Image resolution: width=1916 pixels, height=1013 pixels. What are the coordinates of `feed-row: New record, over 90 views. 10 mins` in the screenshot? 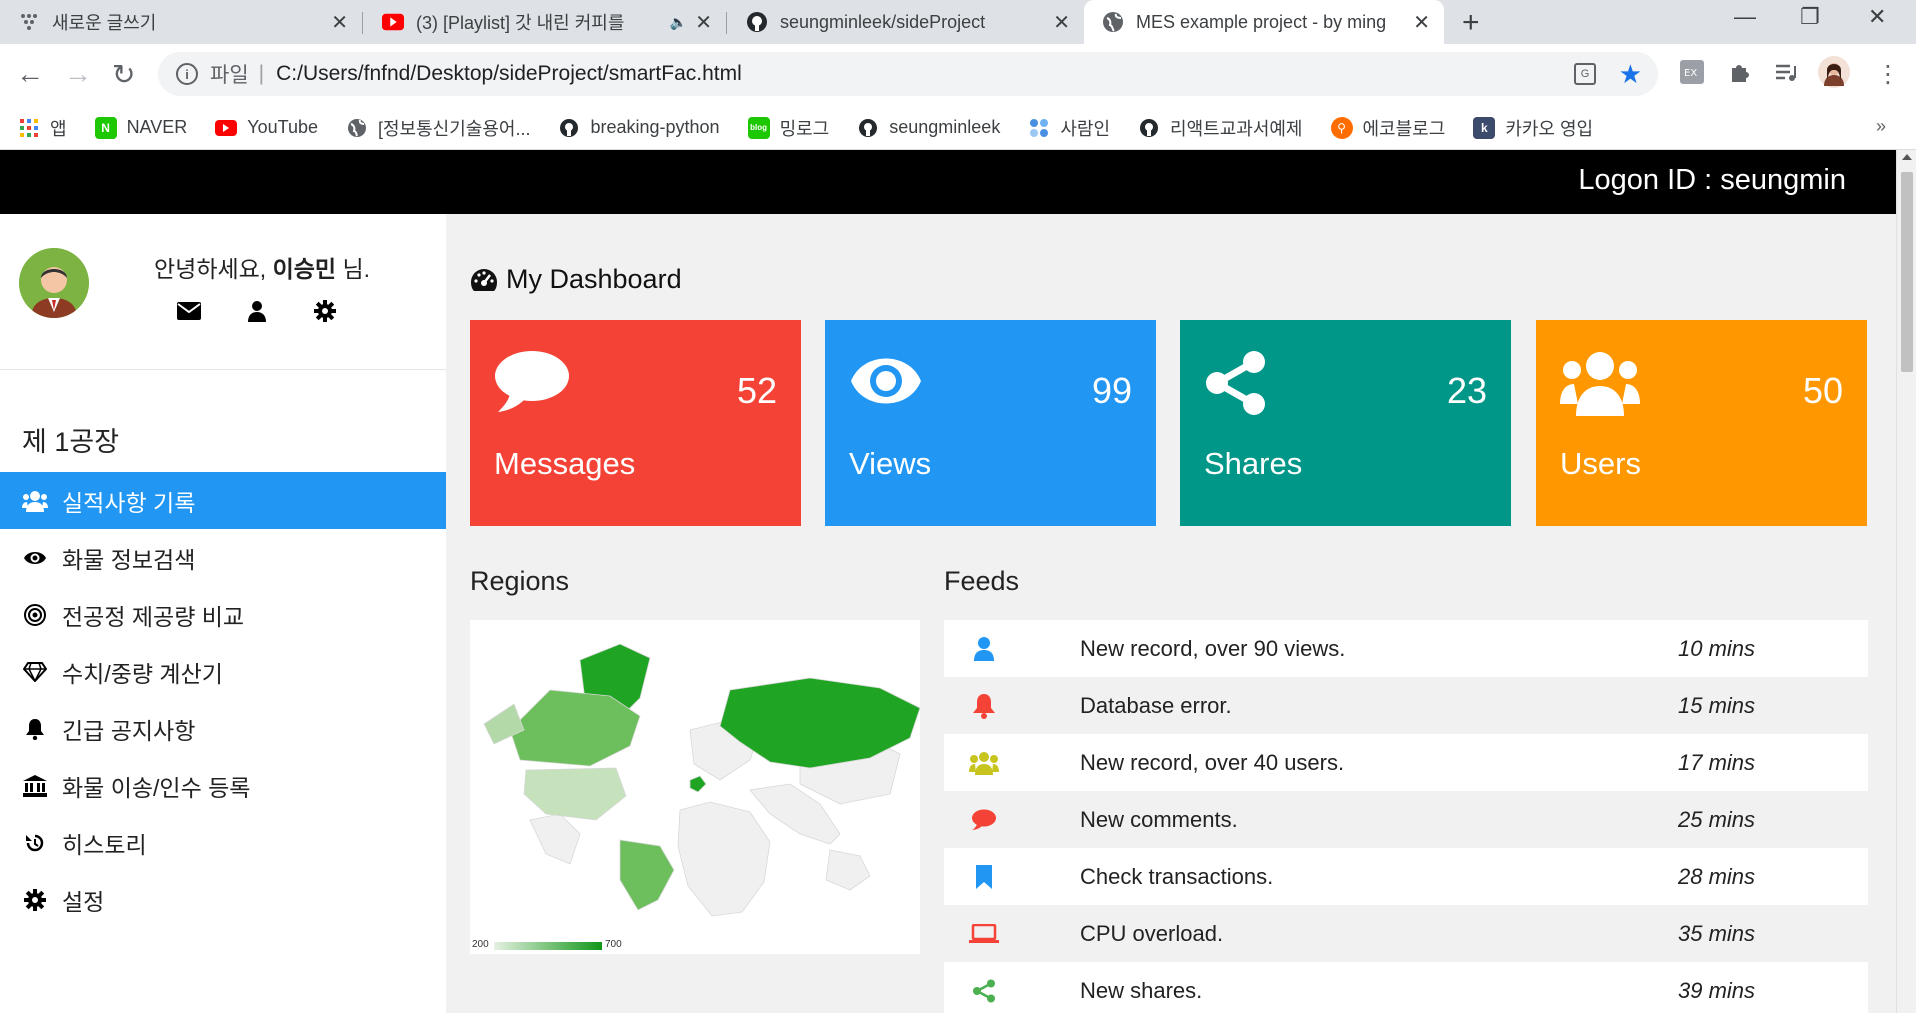 It's located at (1406, 648).